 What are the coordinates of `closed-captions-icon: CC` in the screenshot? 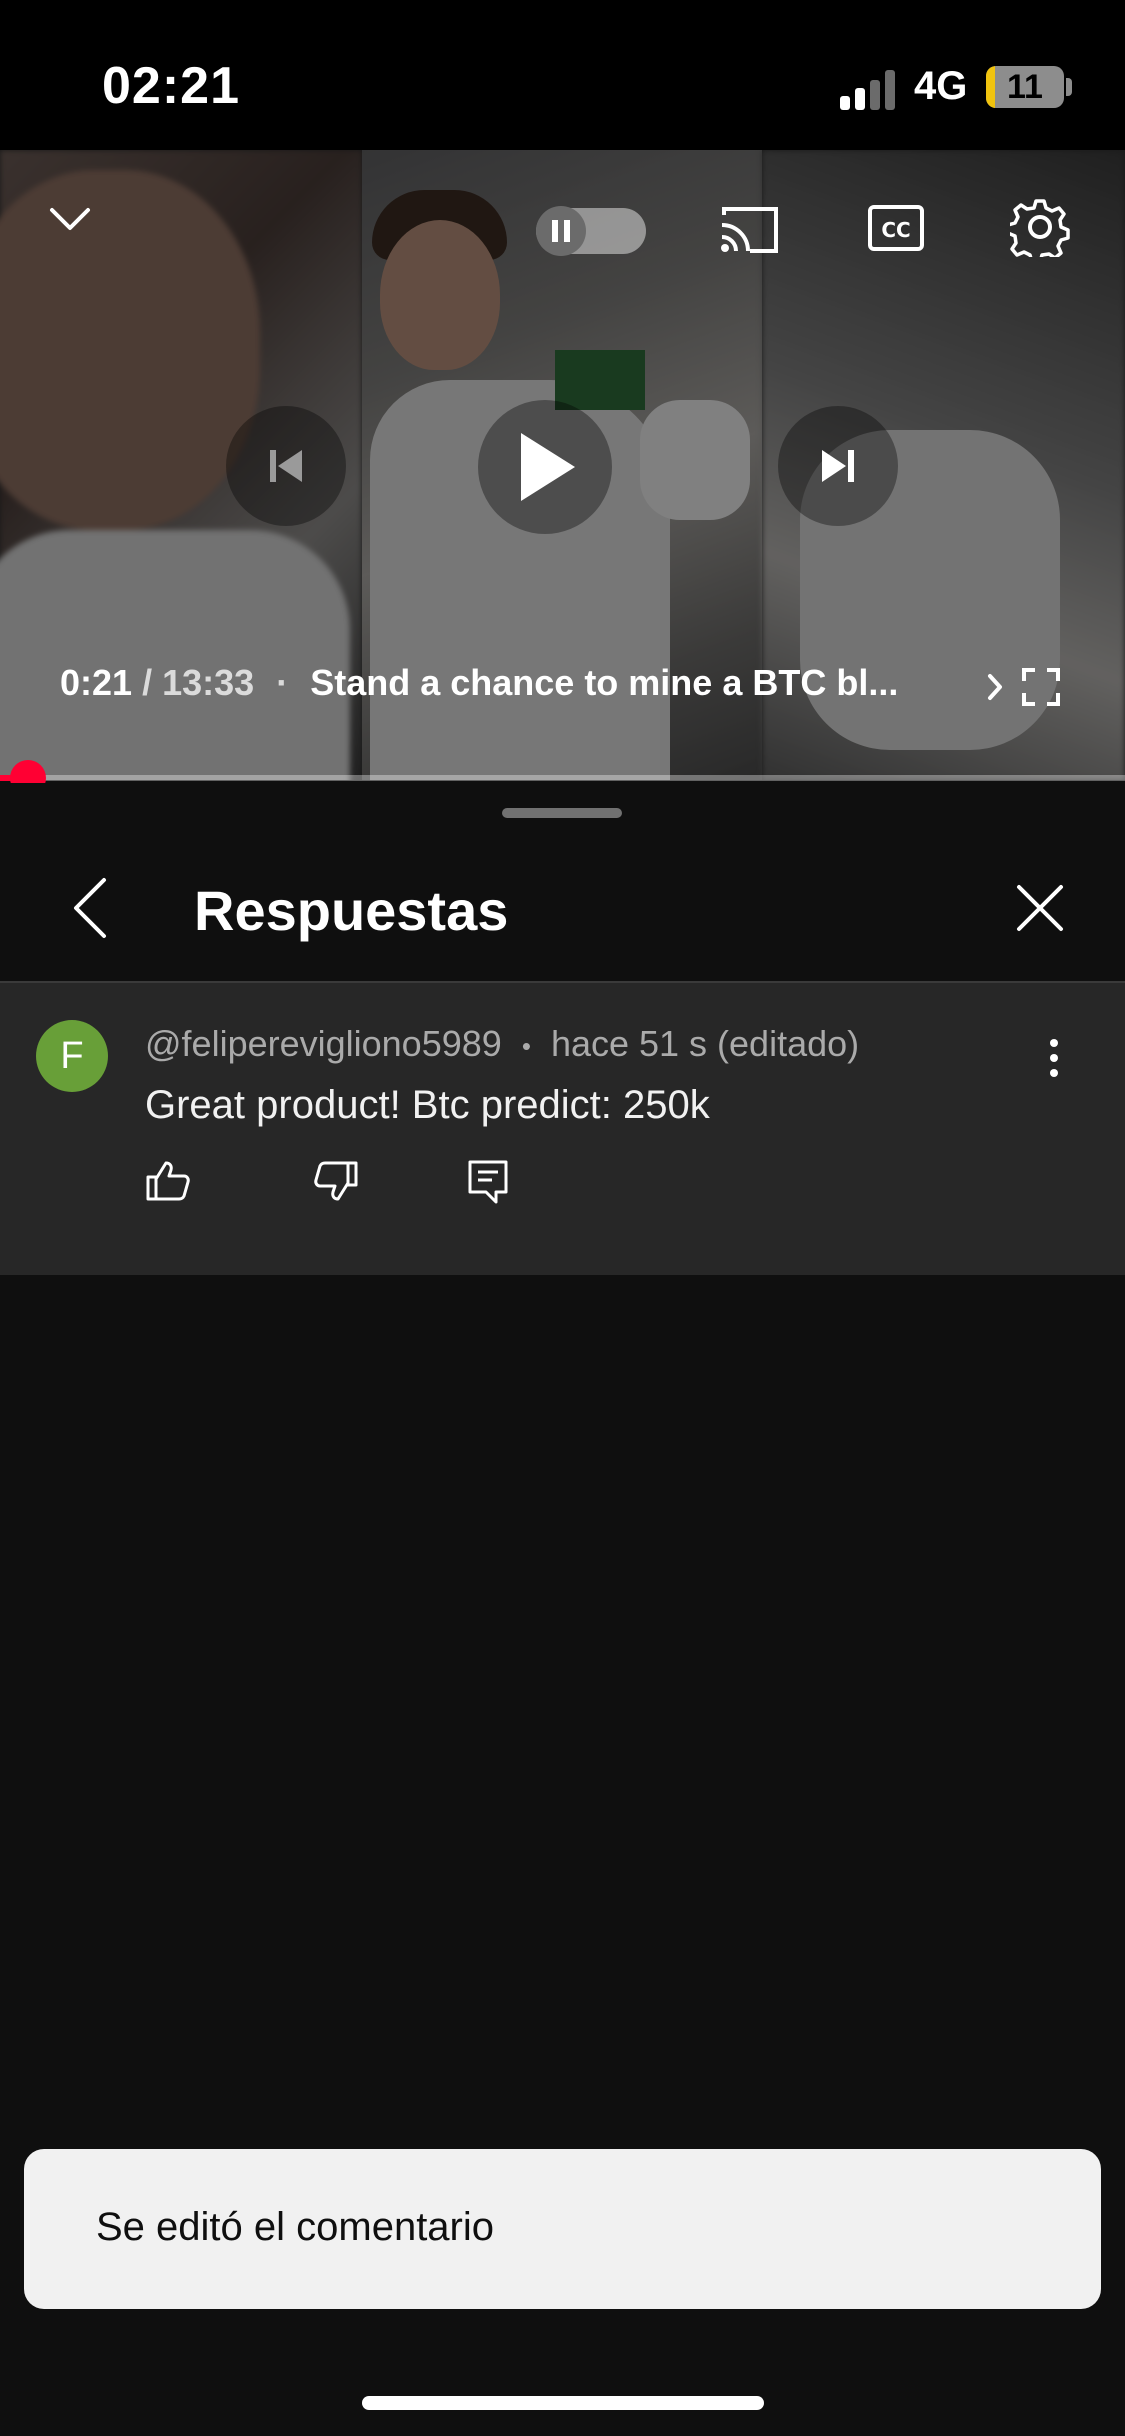 It's located at (896, 228).